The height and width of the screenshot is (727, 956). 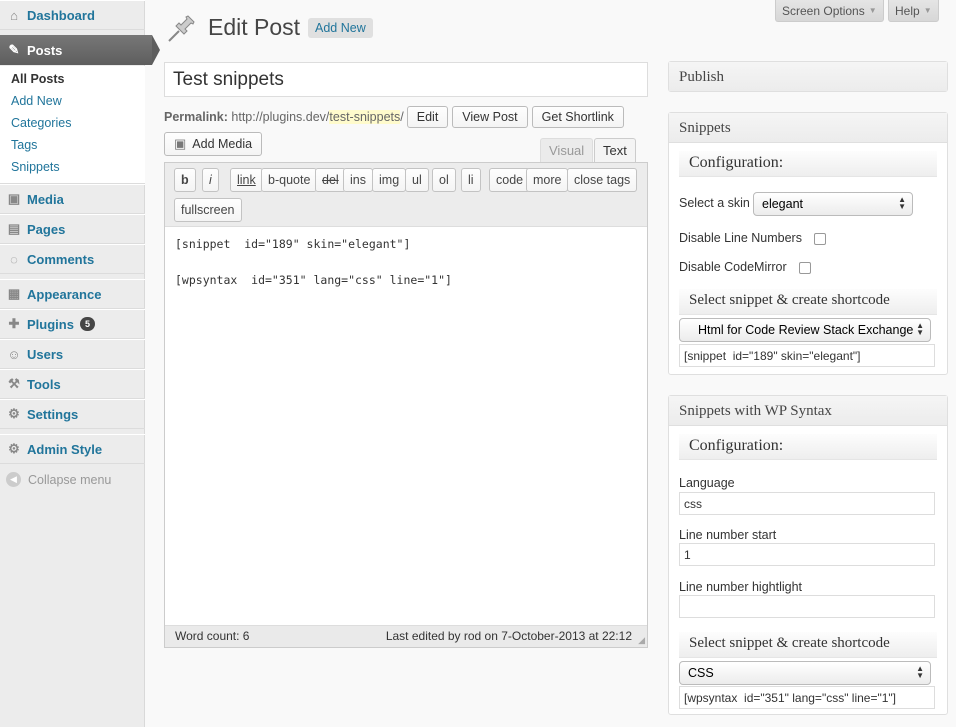 What do you see at coordinates (820, 239) in the screenshot?
I see `disable-line-numbers-checkbox` at bounding box center [820, 239].